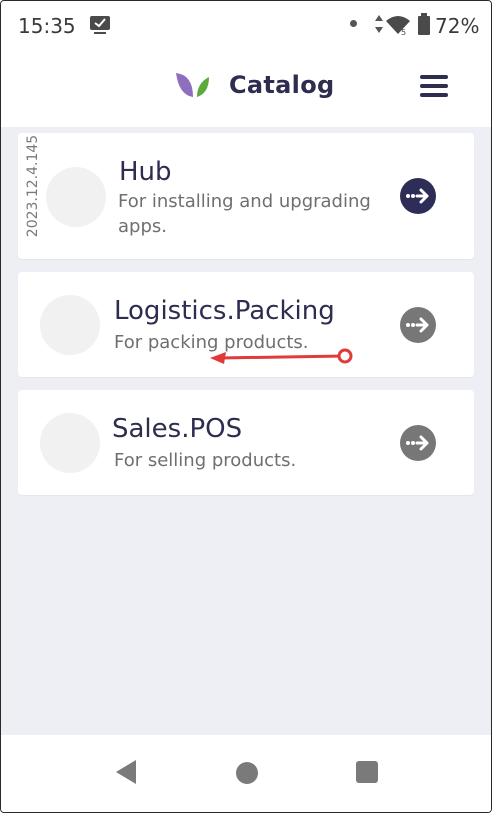 The width and height of the screenshot is (492, 813). I want to click on app-header: Catalog, so click(246, 89).